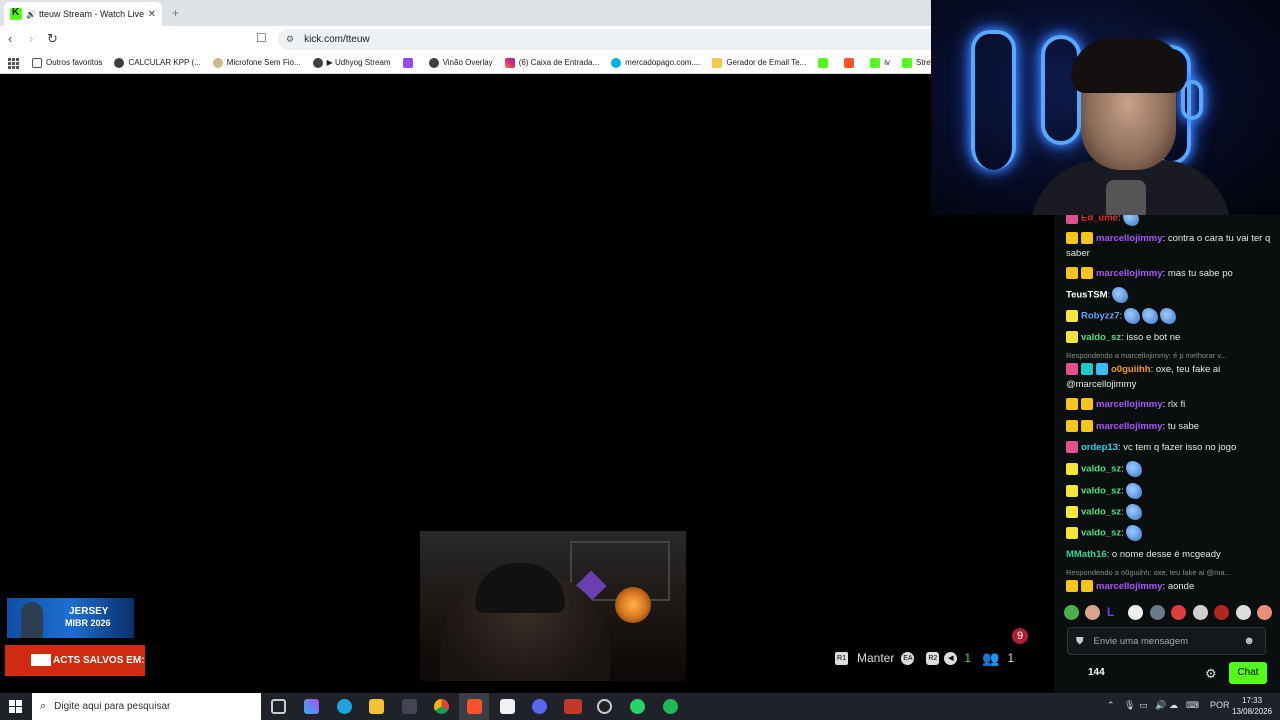 The image size is (1280, 720). What do you see at coordinates (608, 39) in the screenshot?
I see `address-bar: ⚙ kick.com/tteuw` at bounding box center [608, 39].